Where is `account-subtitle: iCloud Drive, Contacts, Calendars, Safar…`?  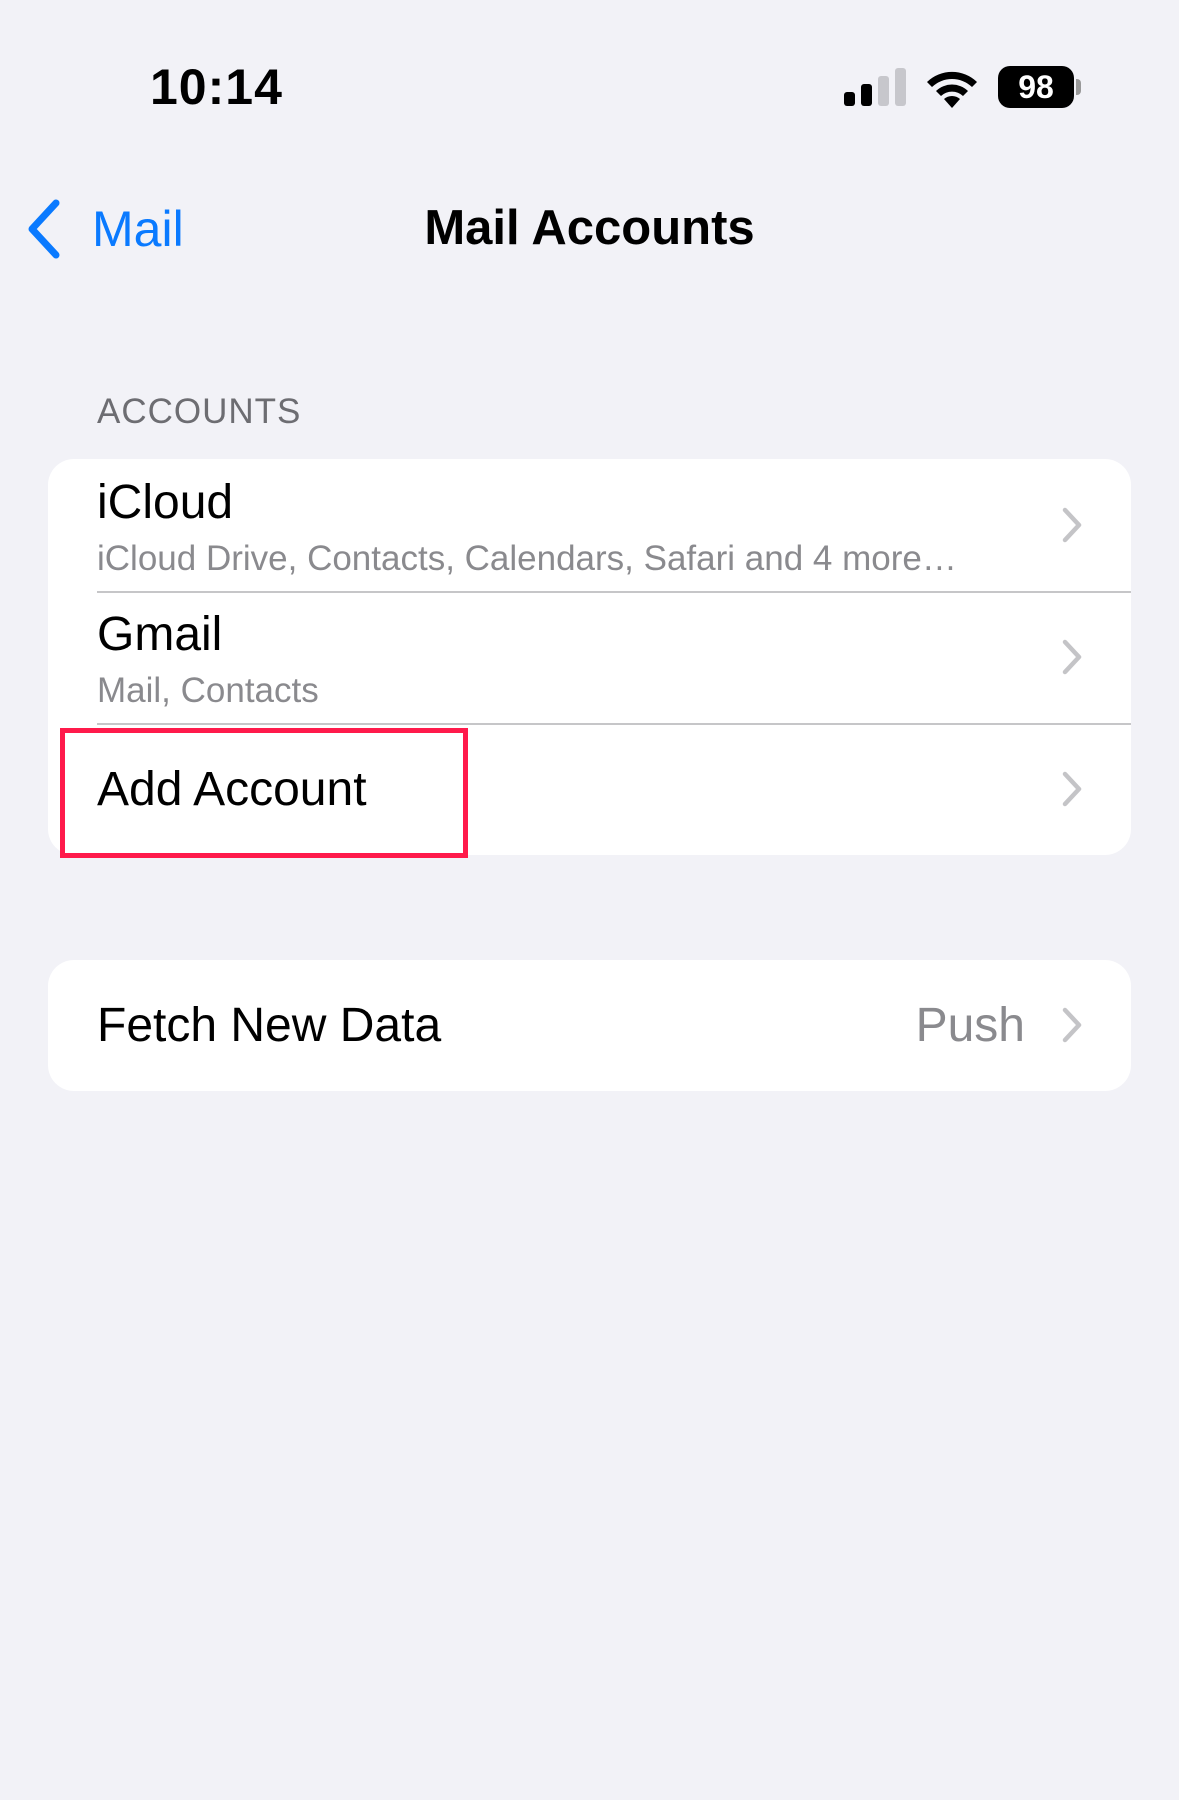
account-subtitle: iCloud Drive, Contacts, Calendars, Safar… is located at coordinates (527, 558).